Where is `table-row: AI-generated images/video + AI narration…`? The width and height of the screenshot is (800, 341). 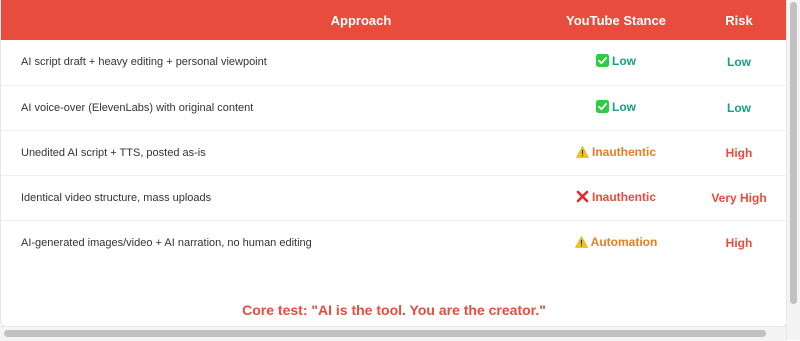
table-row: AI-generated images/video + AI narration… is located at coordinates (394, 242).